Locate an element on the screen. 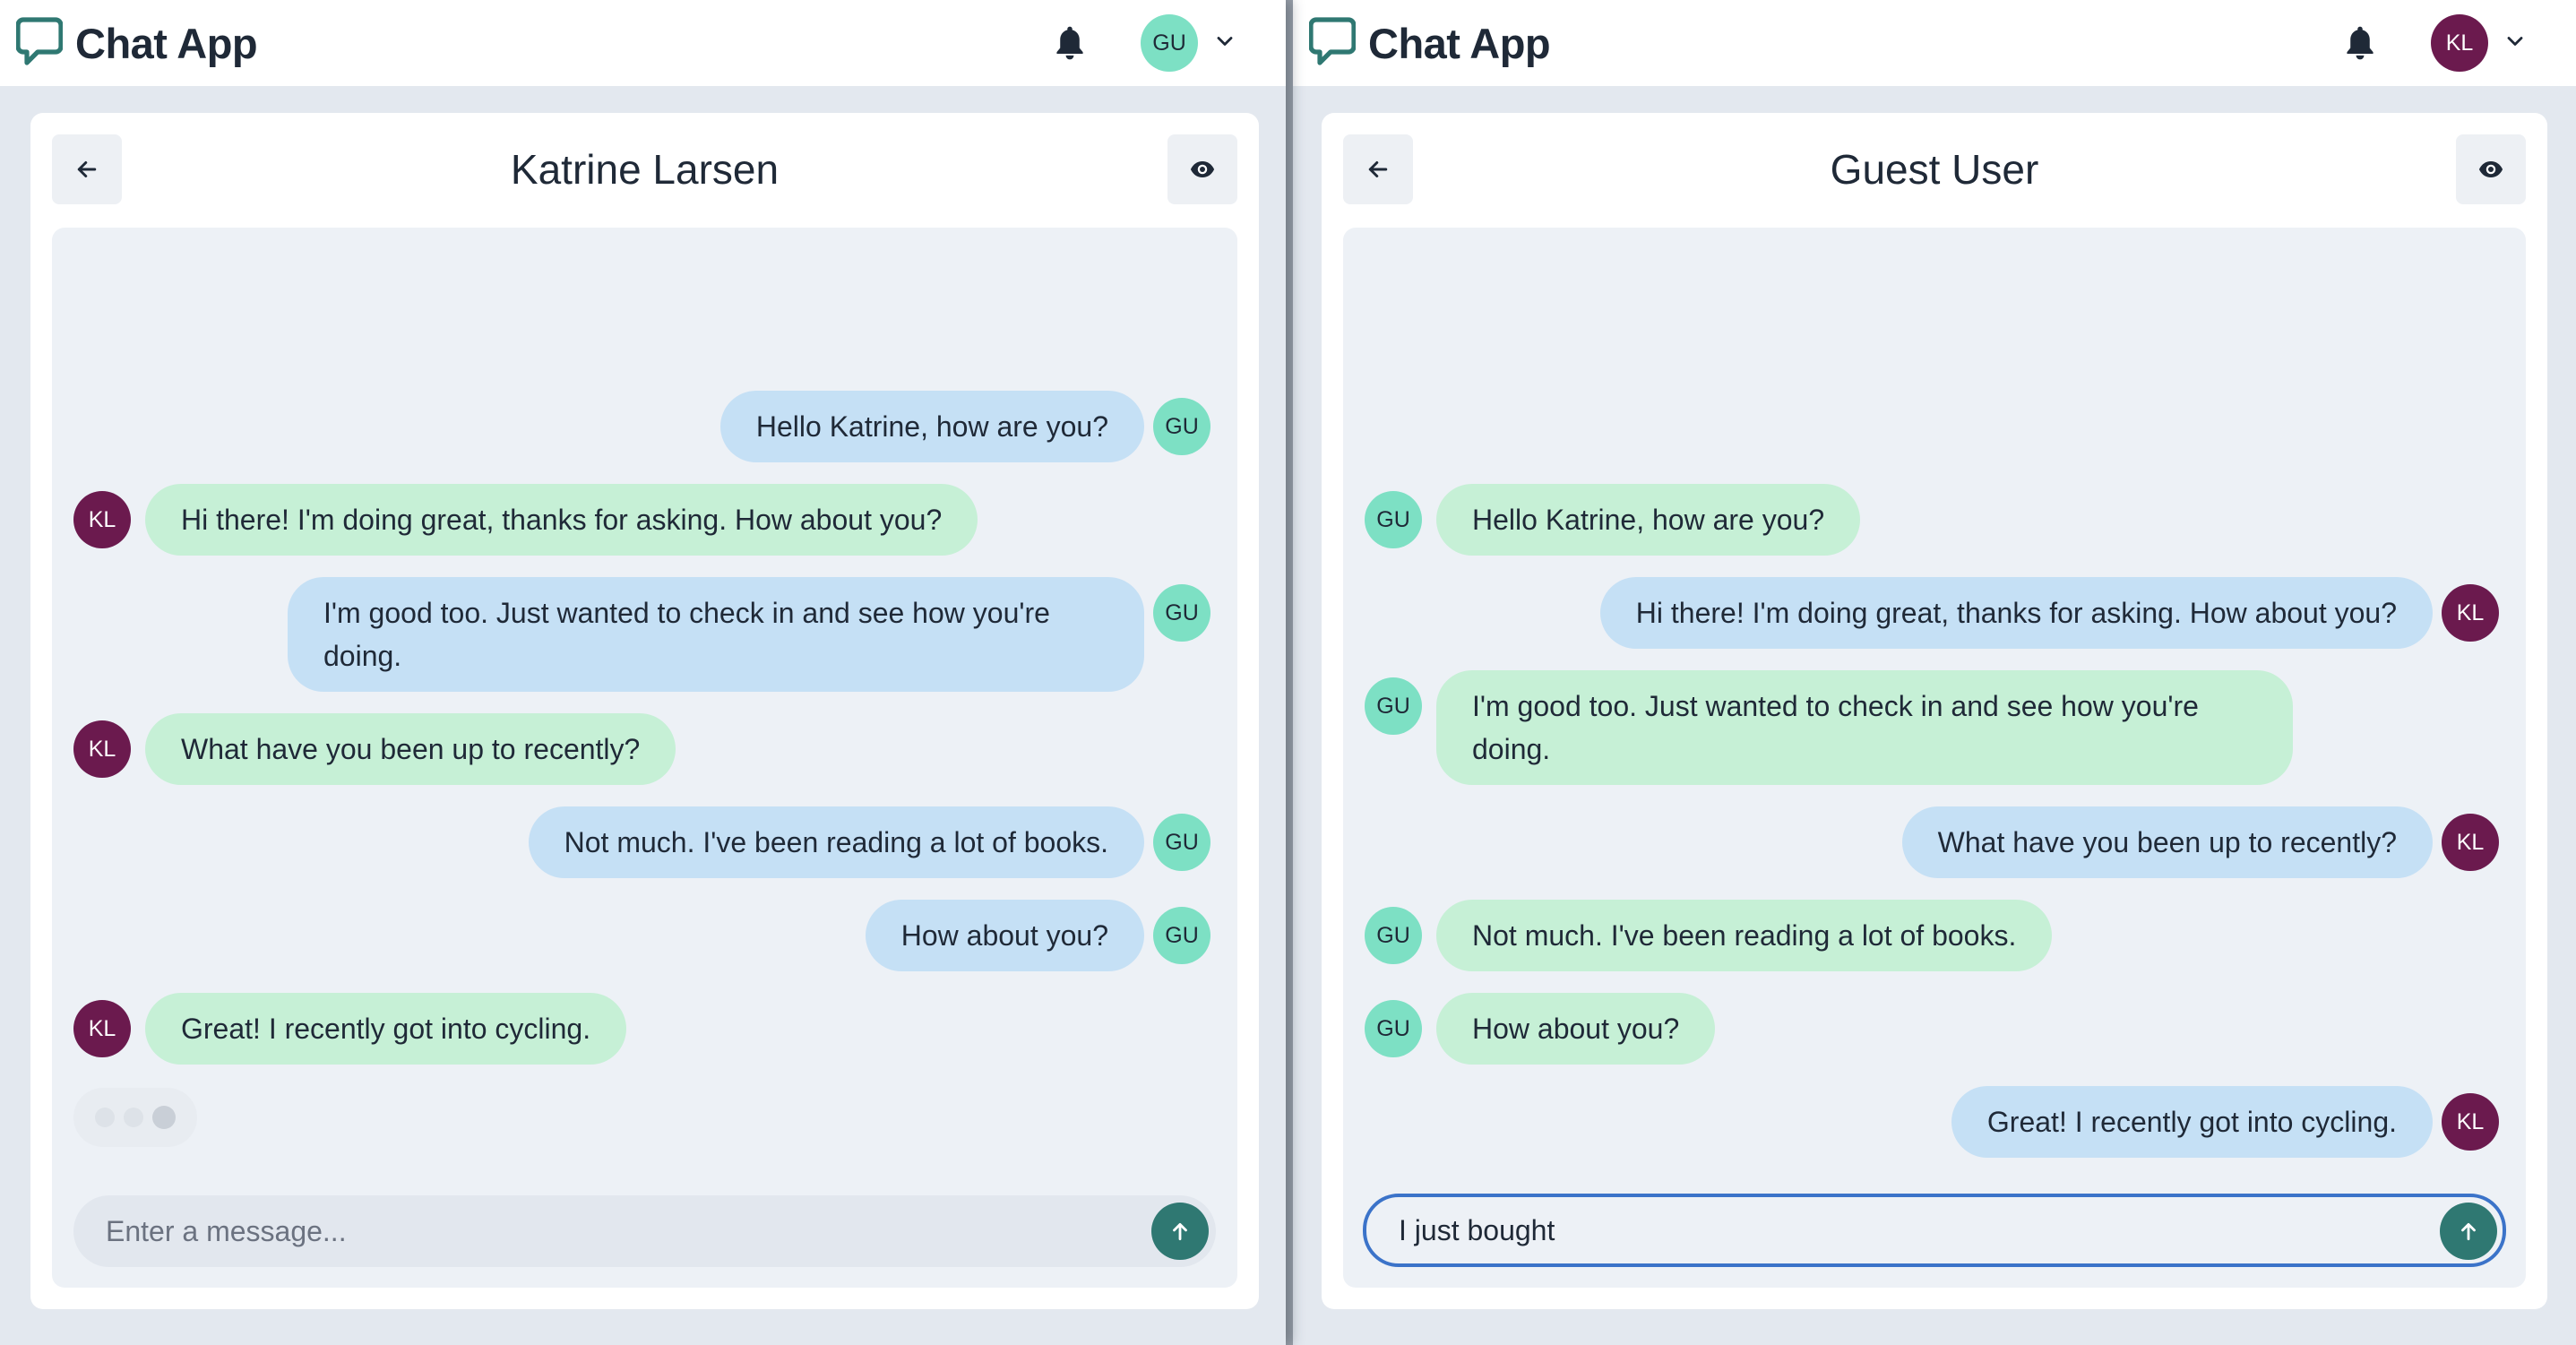 The width and height of the screenshot is (2576, 1345). user-avatar: GU is located at coordinates (1169, 43).